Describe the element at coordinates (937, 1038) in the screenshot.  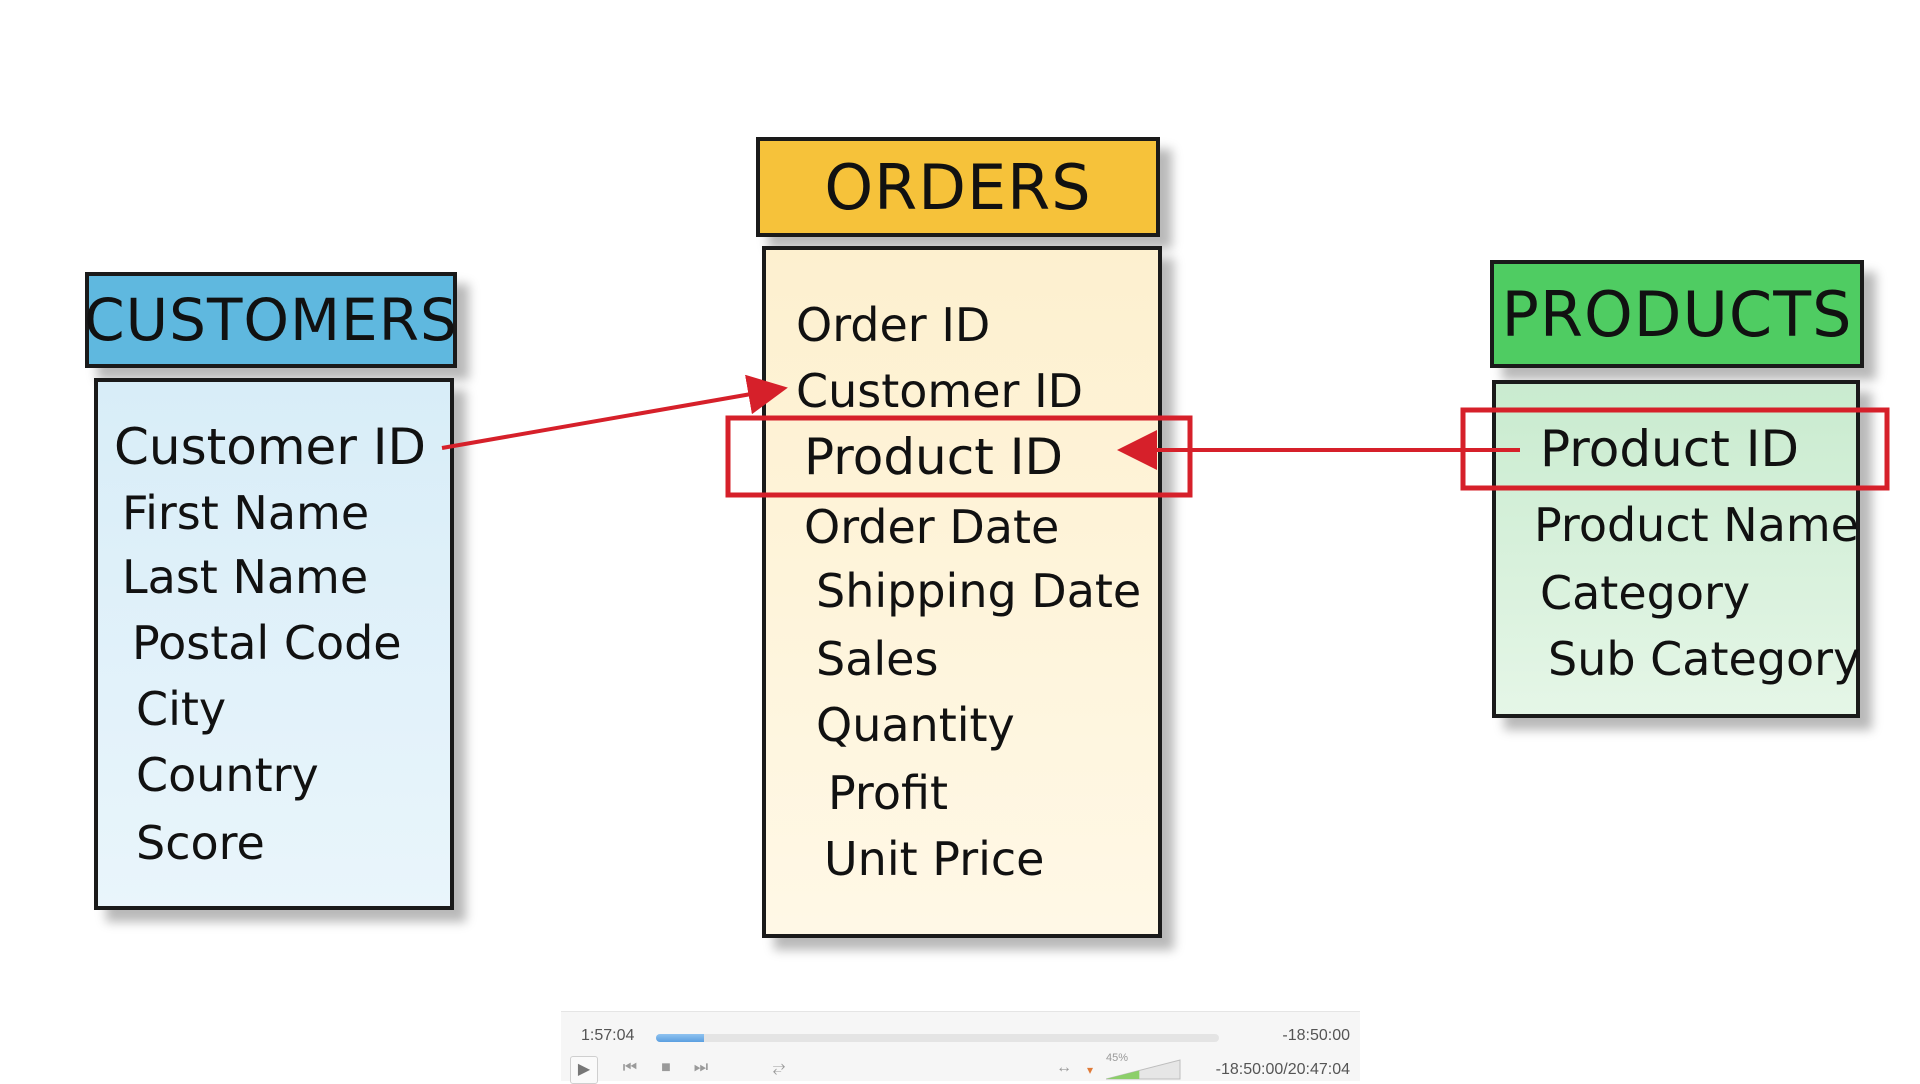
I see `seek-bar` at that location.